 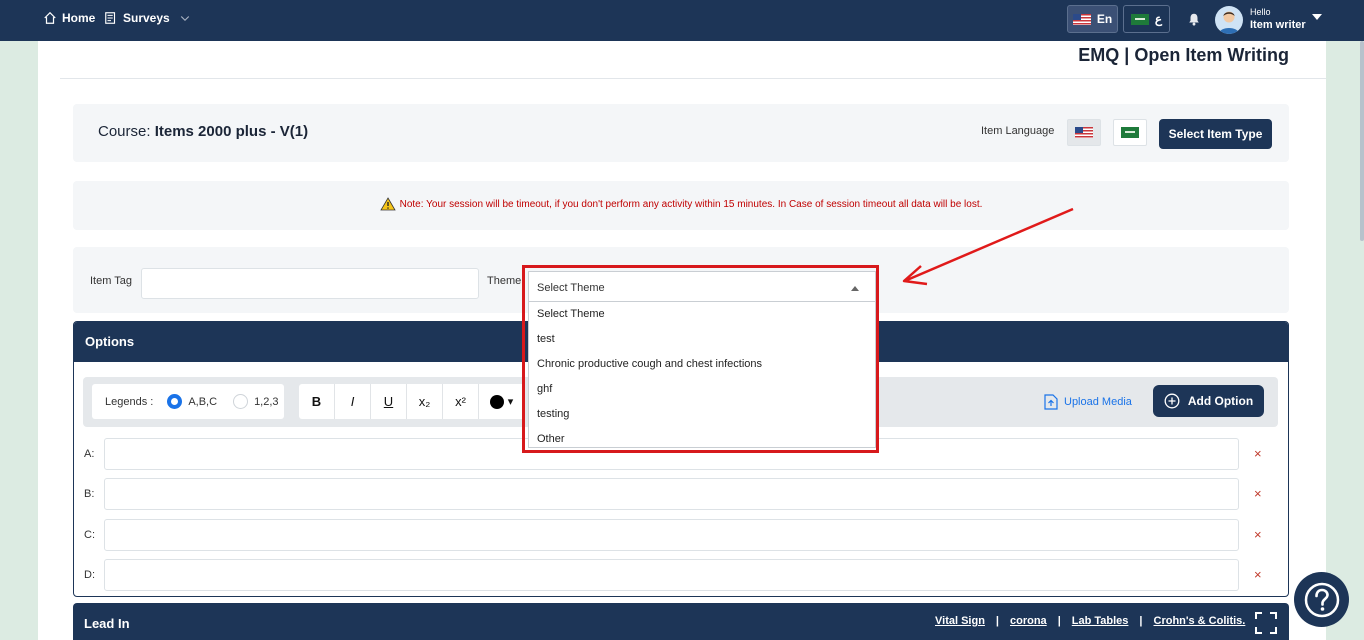 I want to click on item-tag-input, so click(x=310, y=283).